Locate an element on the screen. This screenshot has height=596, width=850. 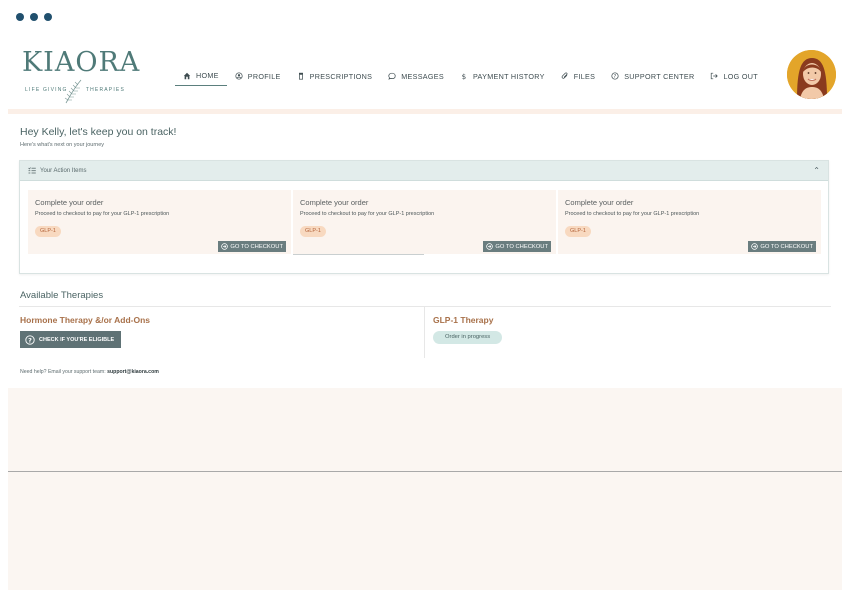
nav-log-out-label: LOG OUT is located at coordinates (740, 76).